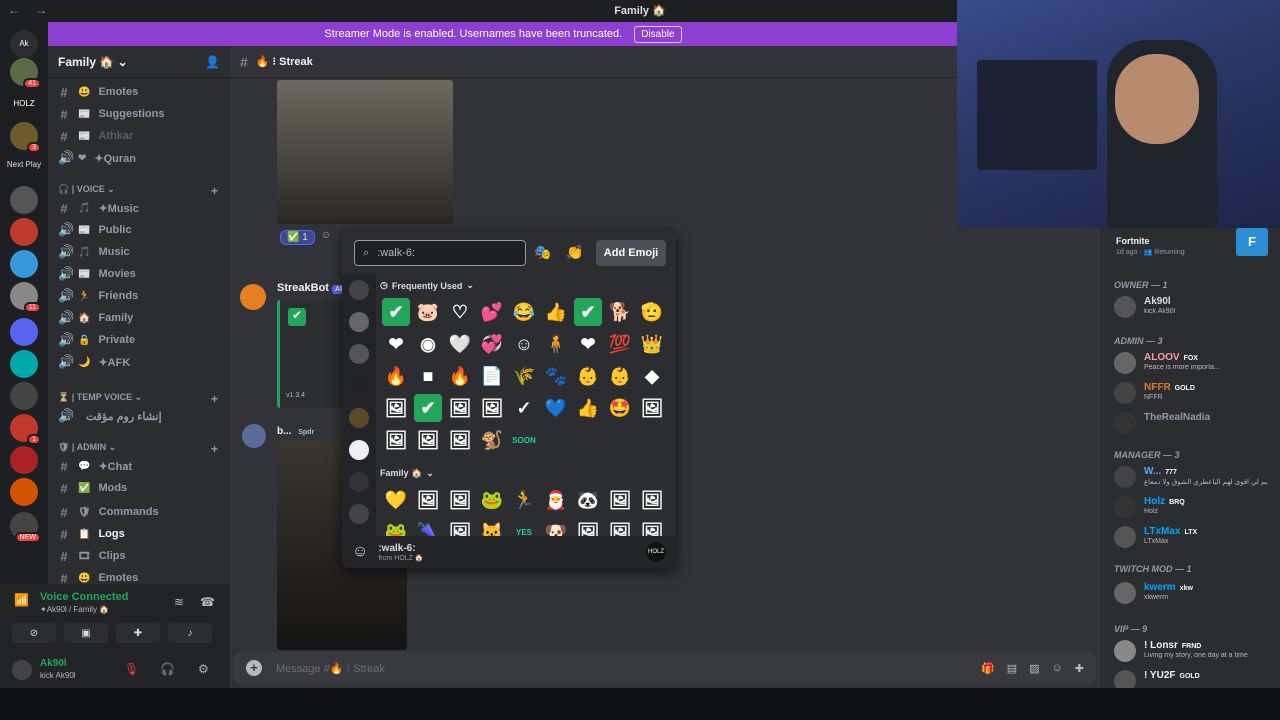 Image resolution: width=1280 pixels, height=720 pixels. I want to click on channel-item: # ✅ Mods, so click(138, 488).